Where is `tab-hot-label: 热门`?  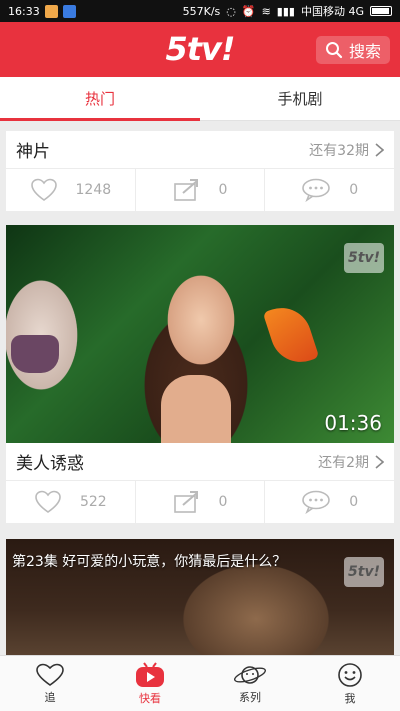
tab-hot-label: 热门 is located at coordinates (99, 99).